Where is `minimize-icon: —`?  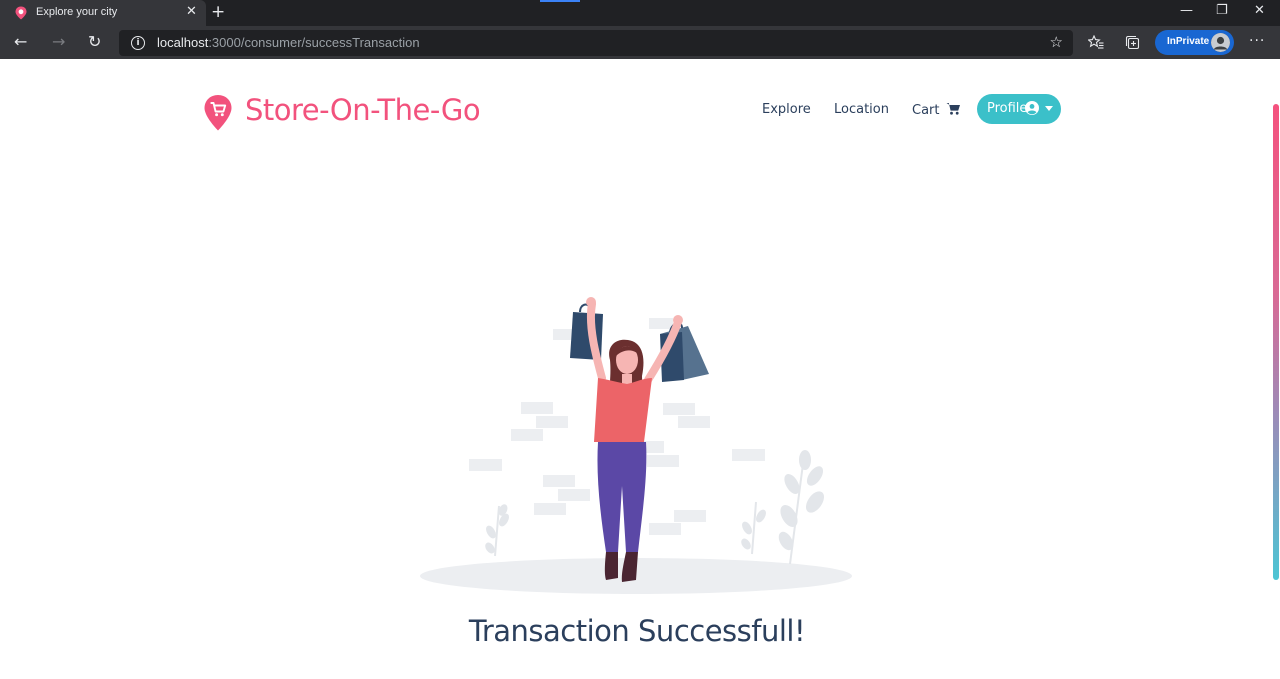
minimize-icon: — is located at coordinates (1186, 11).